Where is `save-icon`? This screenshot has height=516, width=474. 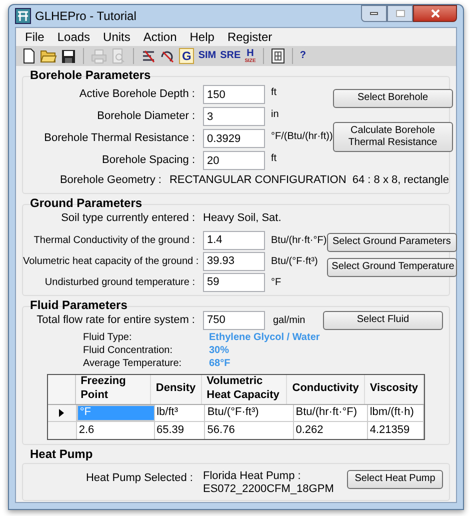 save-icon is located at coordinates (68, 56).